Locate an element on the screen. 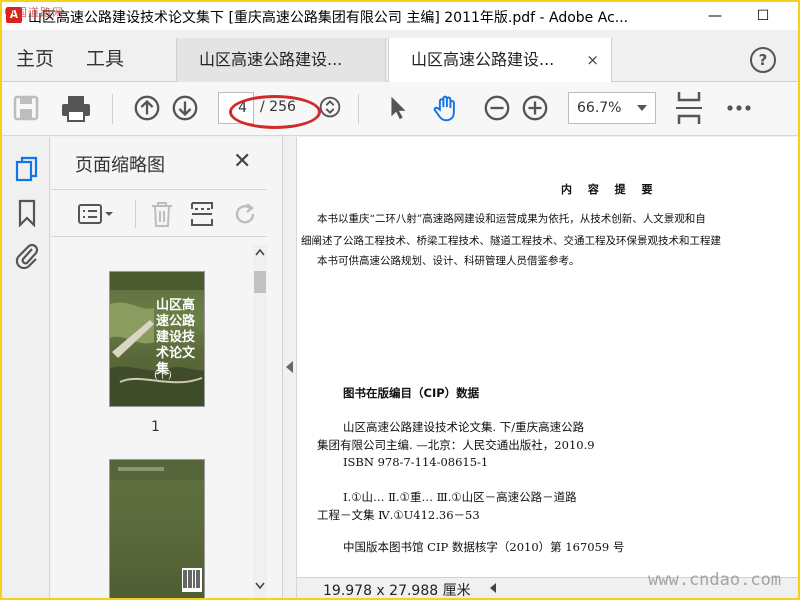  thumbnail-options-icon is located at coordinates (96, 214).